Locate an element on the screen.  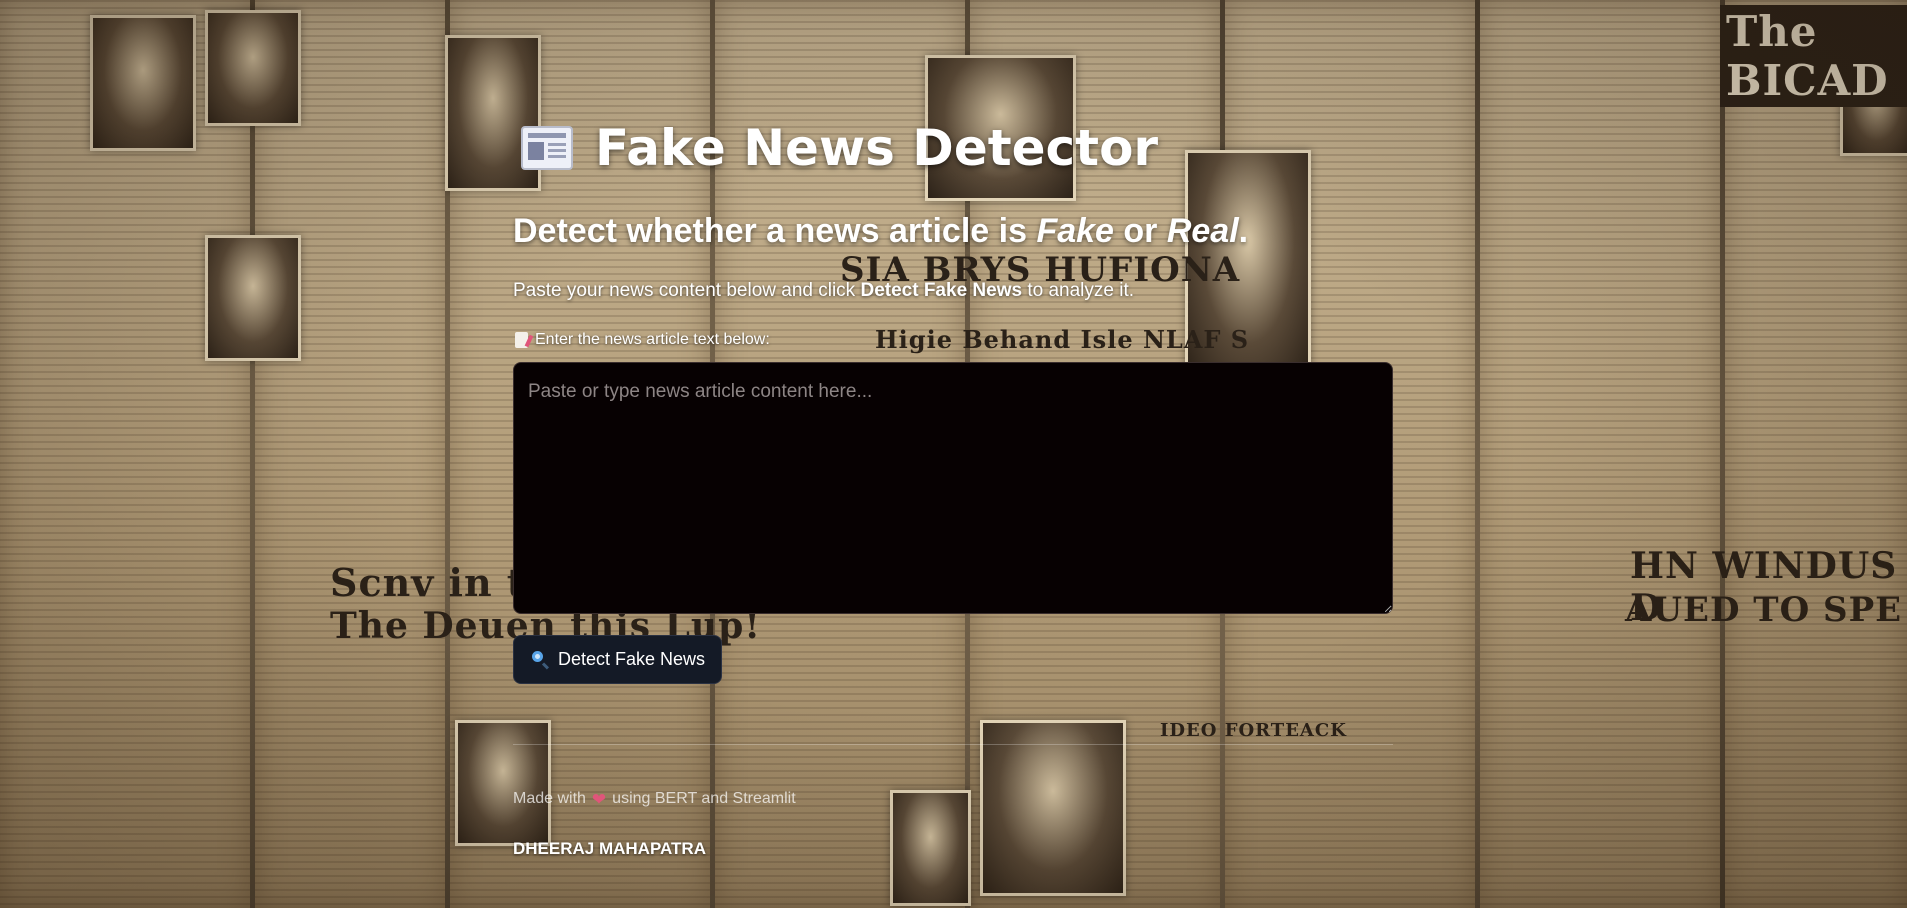
newspaper-icon is located at coordinates (547, 148).